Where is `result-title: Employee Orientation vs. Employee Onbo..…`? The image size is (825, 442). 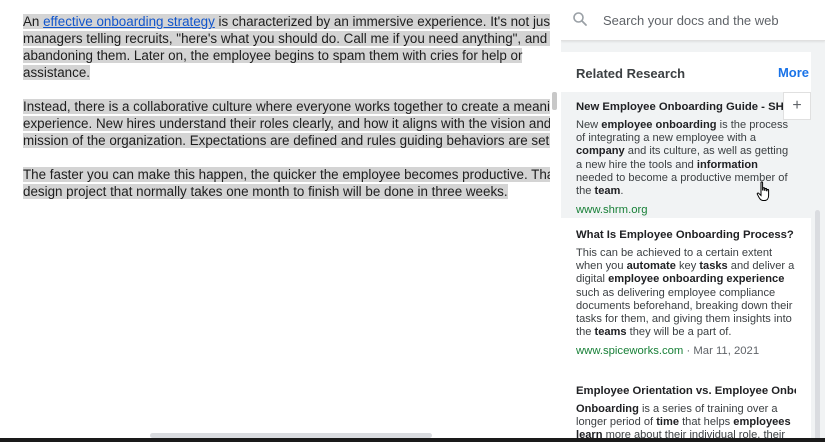
result-title: Employee Orientation vs. Employee Onbo..… is located at coordinates (686, 391).